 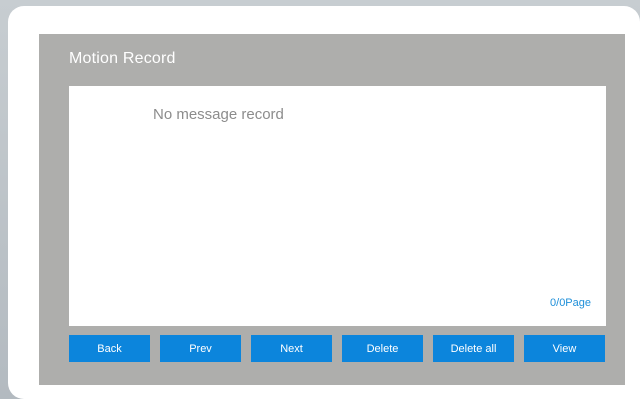 I want to click on next-button: Next, so click(x=291, y=348).